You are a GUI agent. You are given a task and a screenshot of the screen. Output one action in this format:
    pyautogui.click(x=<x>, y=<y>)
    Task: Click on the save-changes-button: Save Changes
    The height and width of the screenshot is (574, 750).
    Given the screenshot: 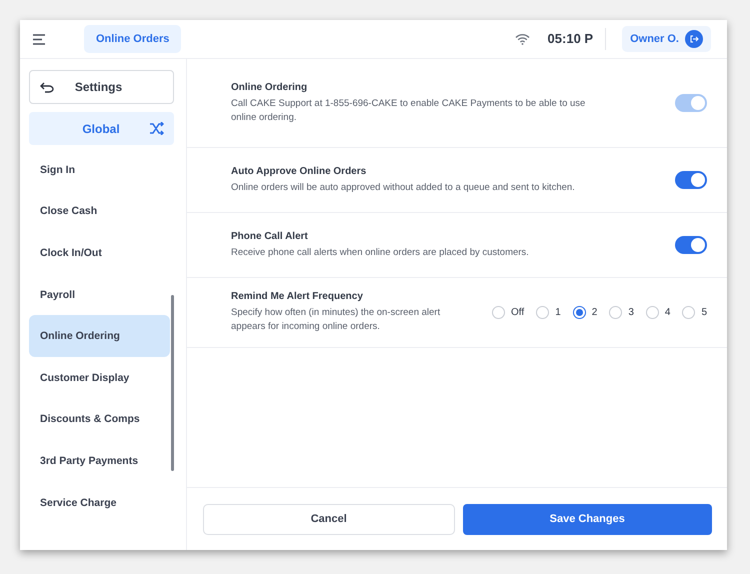 What is the action you would take?
    pyautogui.click(x=587, y=519)
    